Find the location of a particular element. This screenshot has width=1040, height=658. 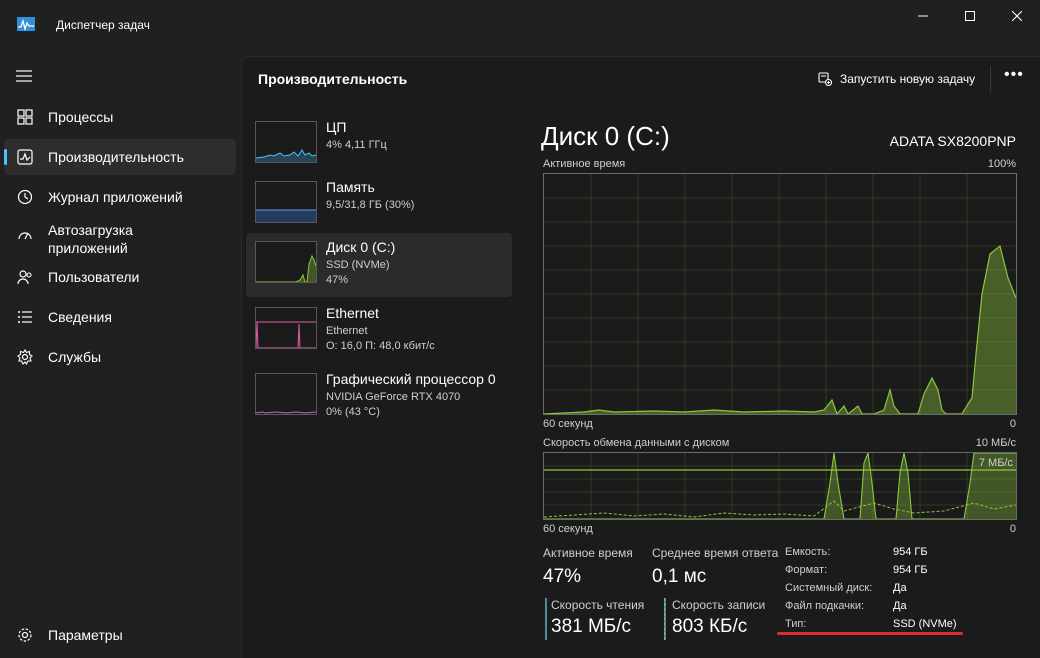

gear-icon is located at coordinates (25, 635).